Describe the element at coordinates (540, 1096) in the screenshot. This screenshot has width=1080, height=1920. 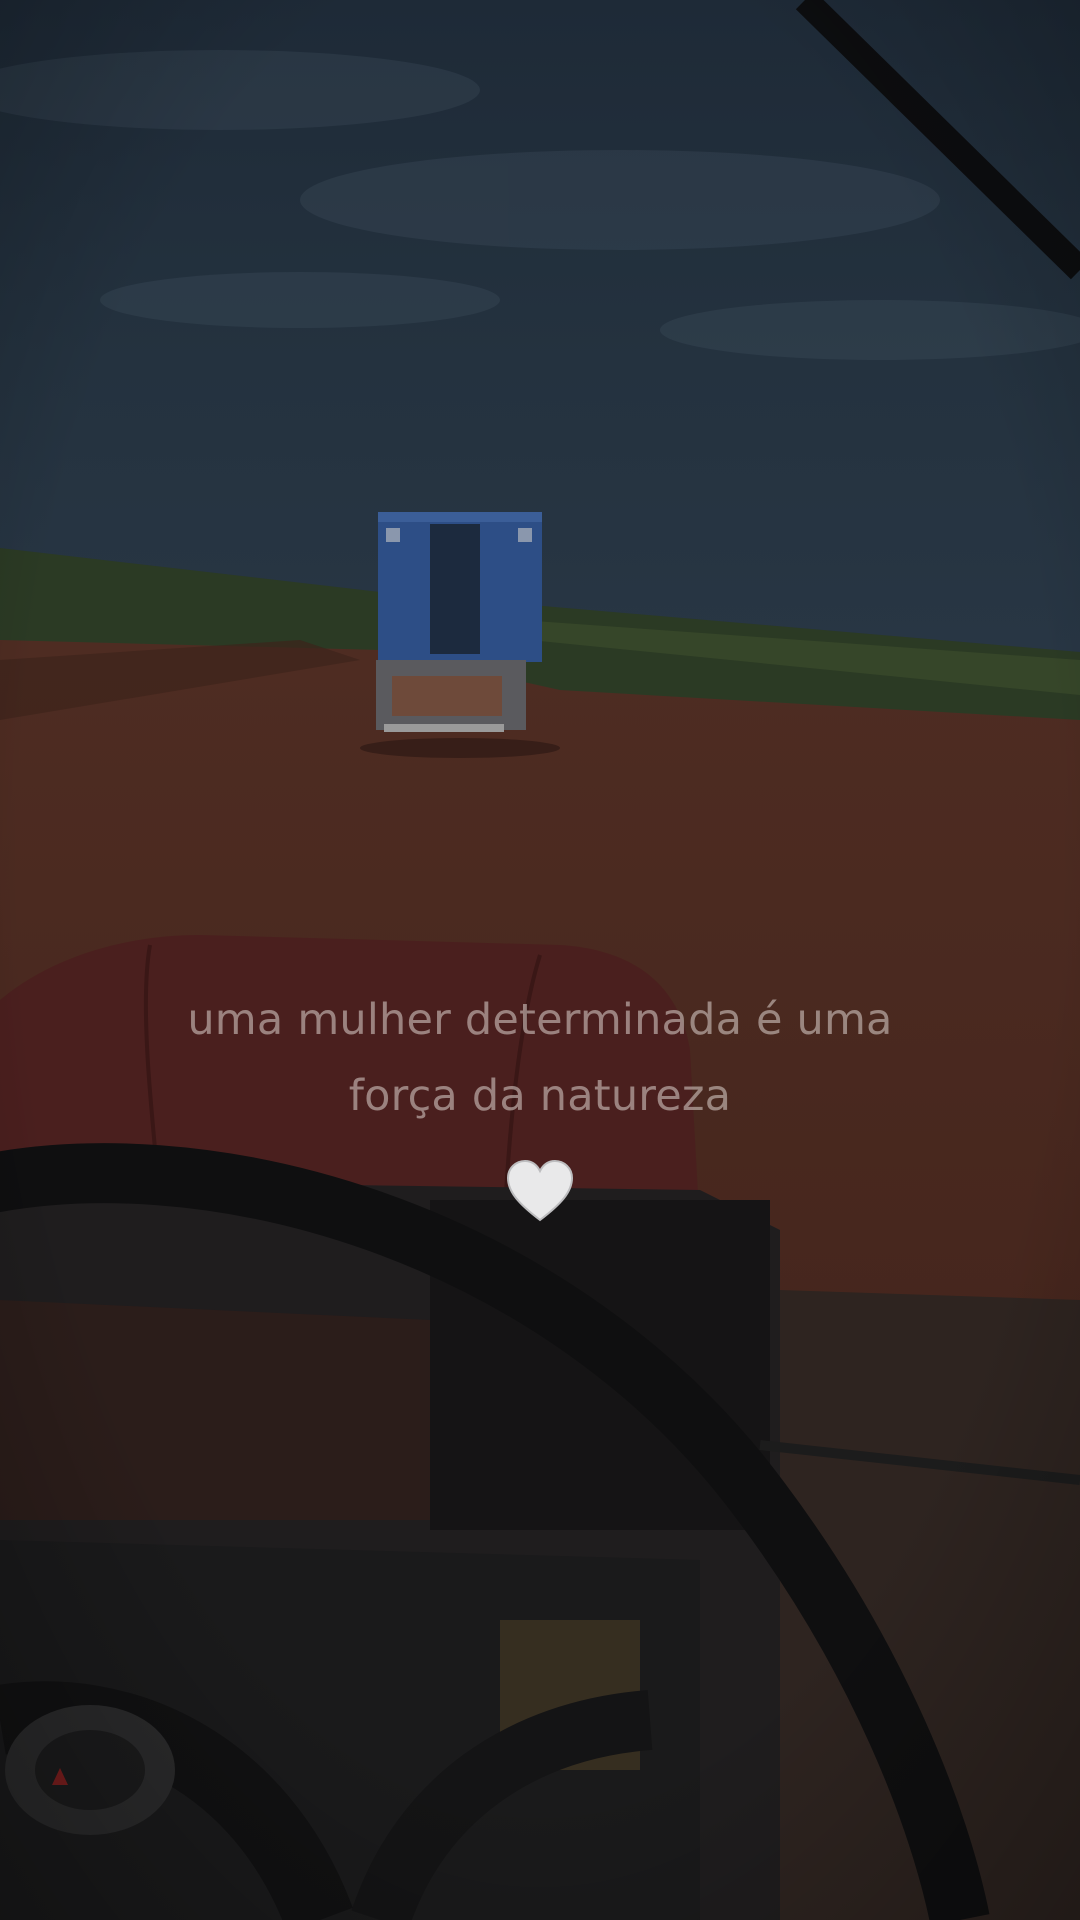
I see `caption-line-2: força da natureza` at that location.